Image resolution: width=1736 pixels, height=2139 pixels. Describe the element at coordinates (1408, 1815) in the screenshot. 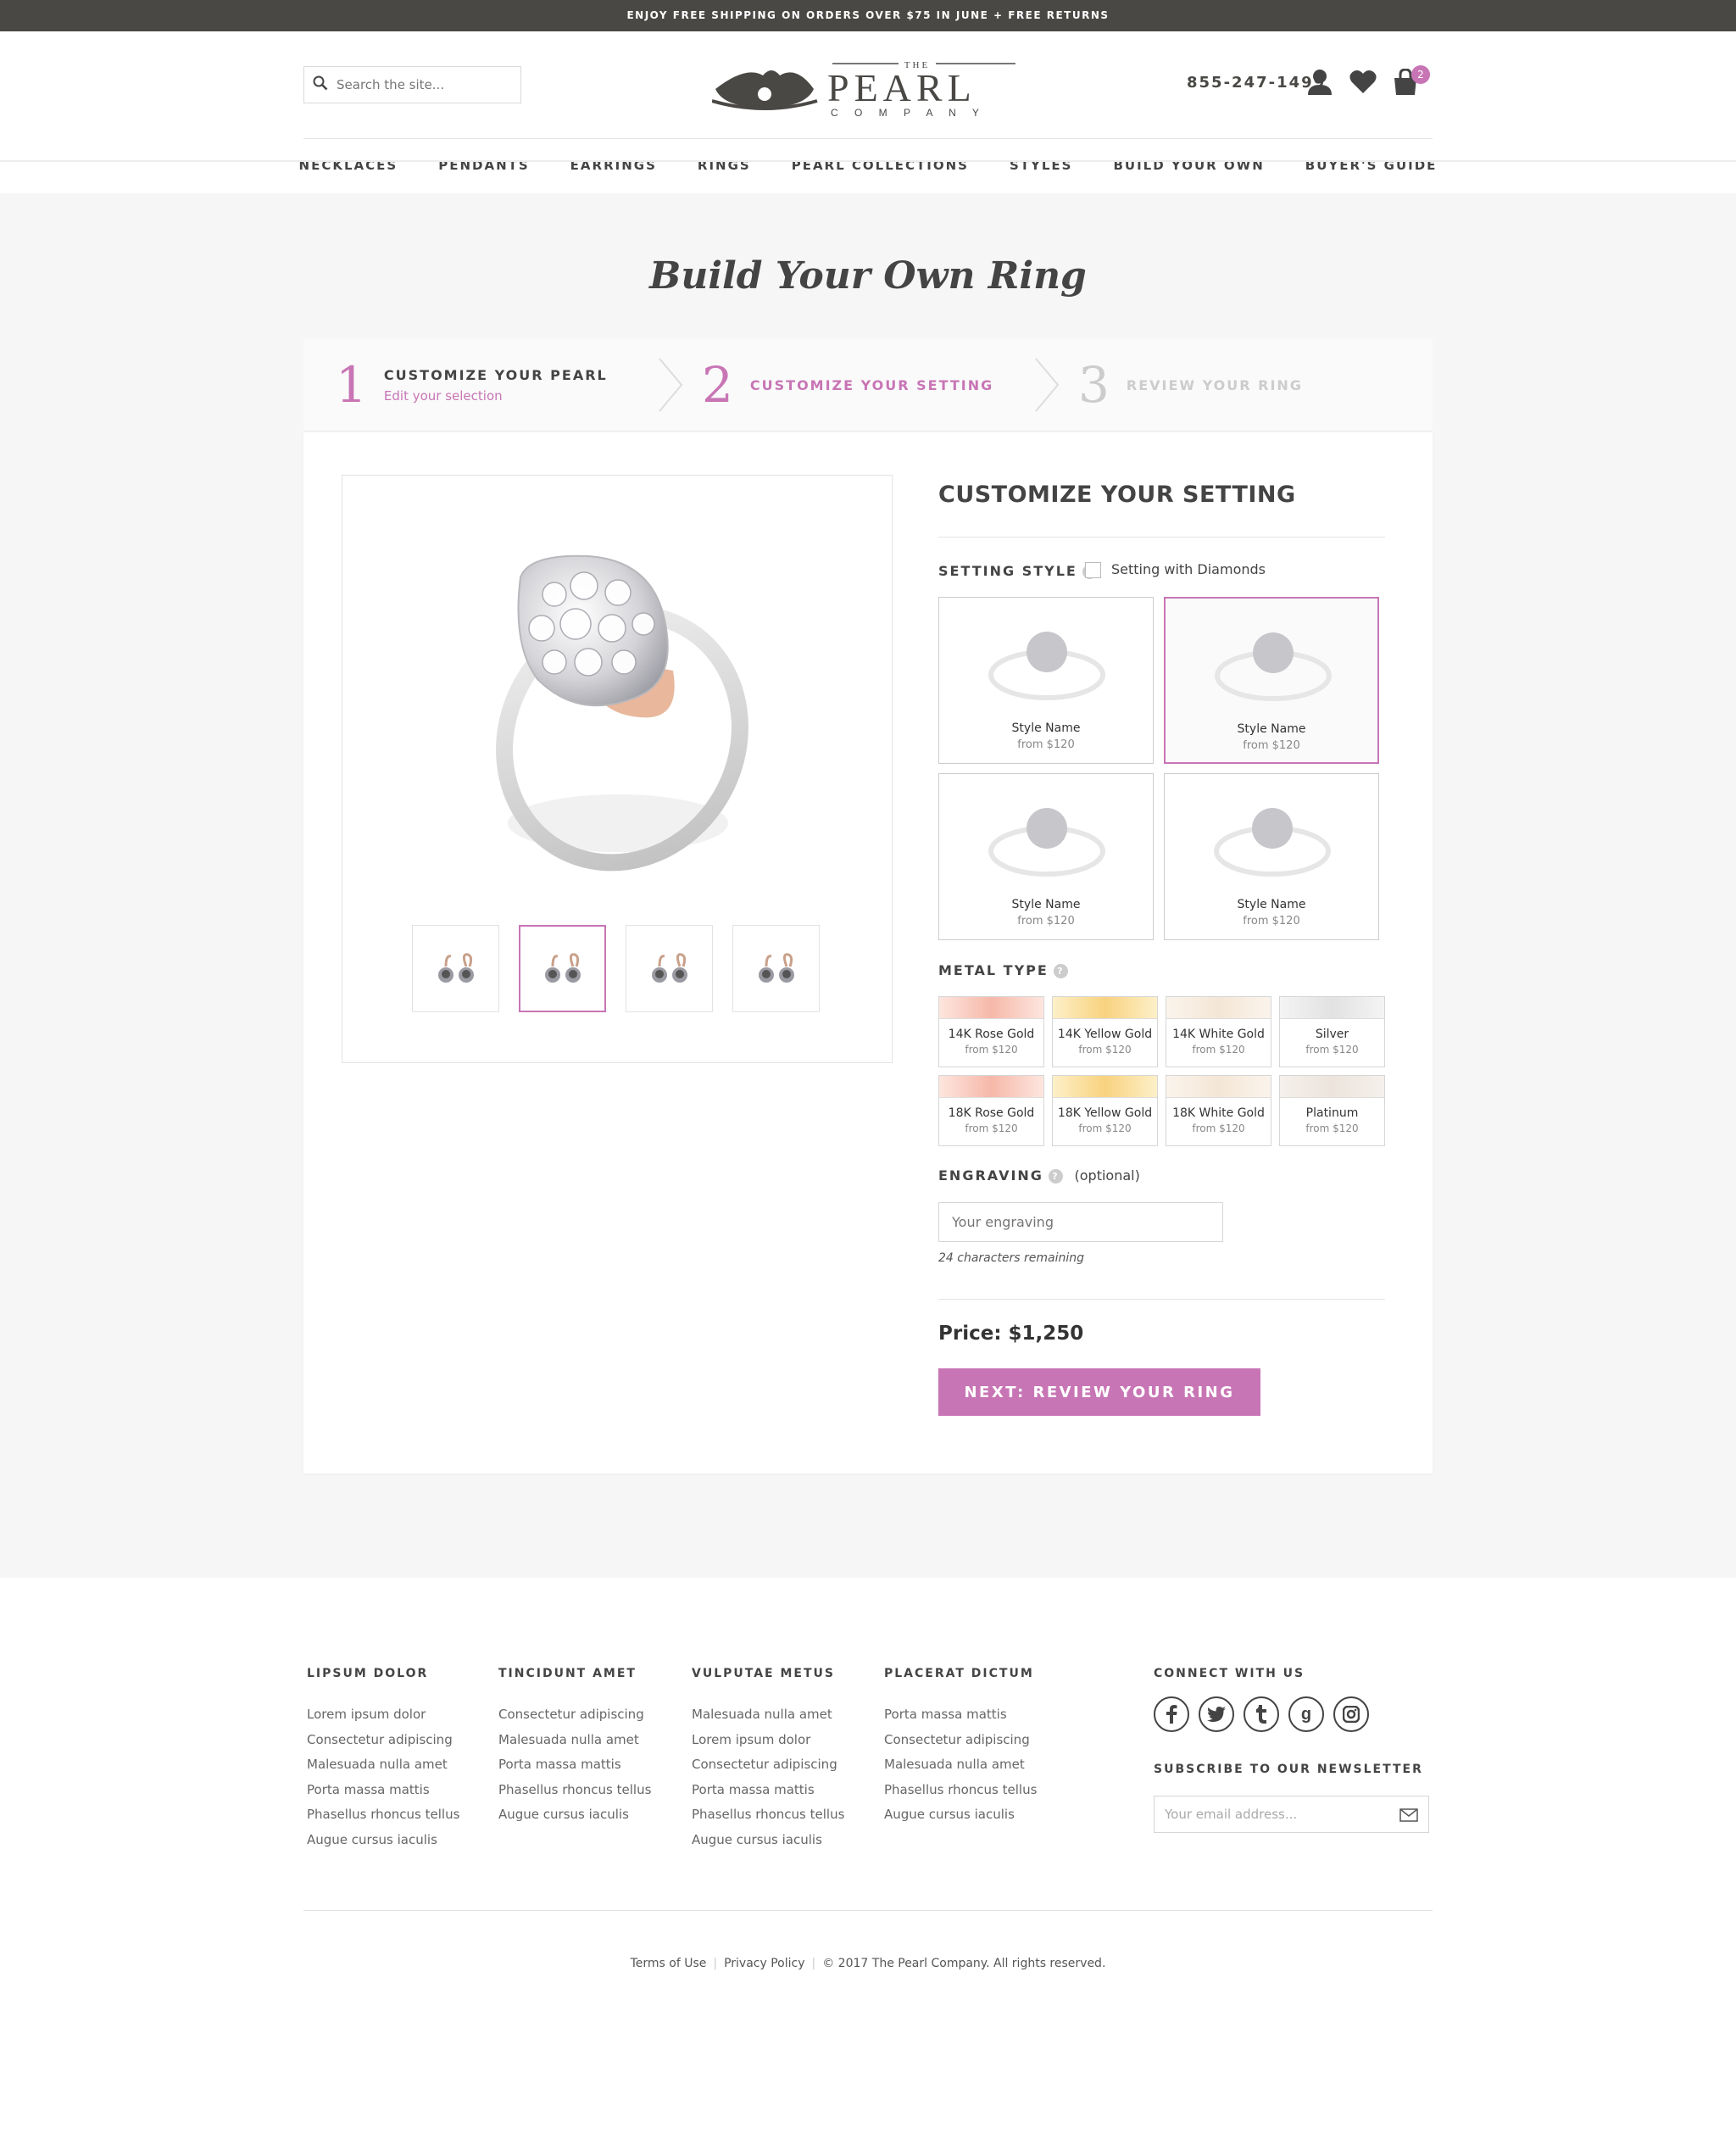

I see `envelope-icon` at that location.